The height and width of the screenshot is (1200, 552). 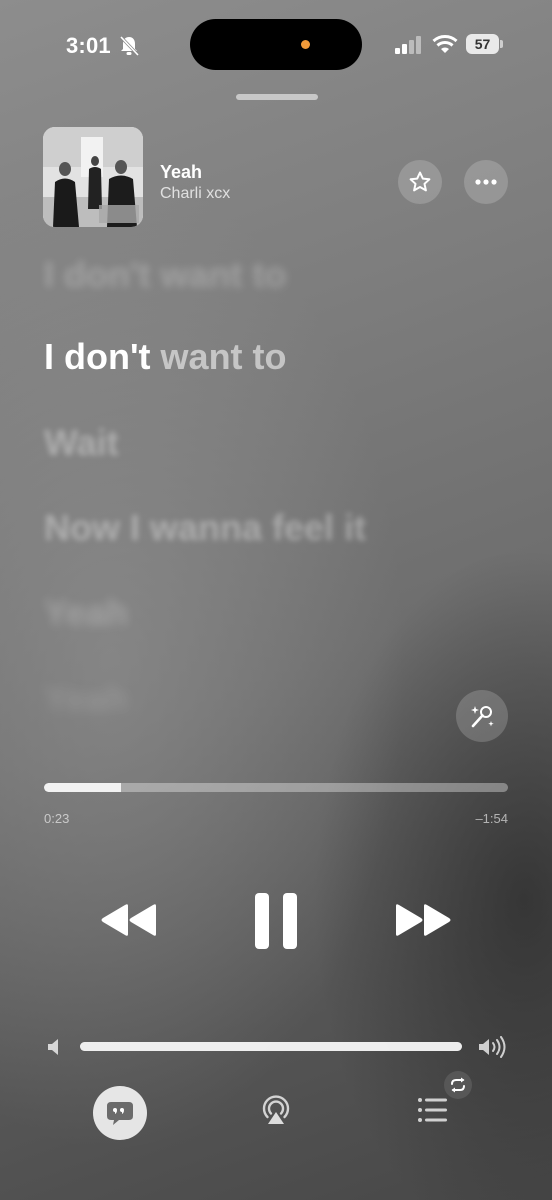 I want to click on volume-slider, so click(x=271, y=1046).